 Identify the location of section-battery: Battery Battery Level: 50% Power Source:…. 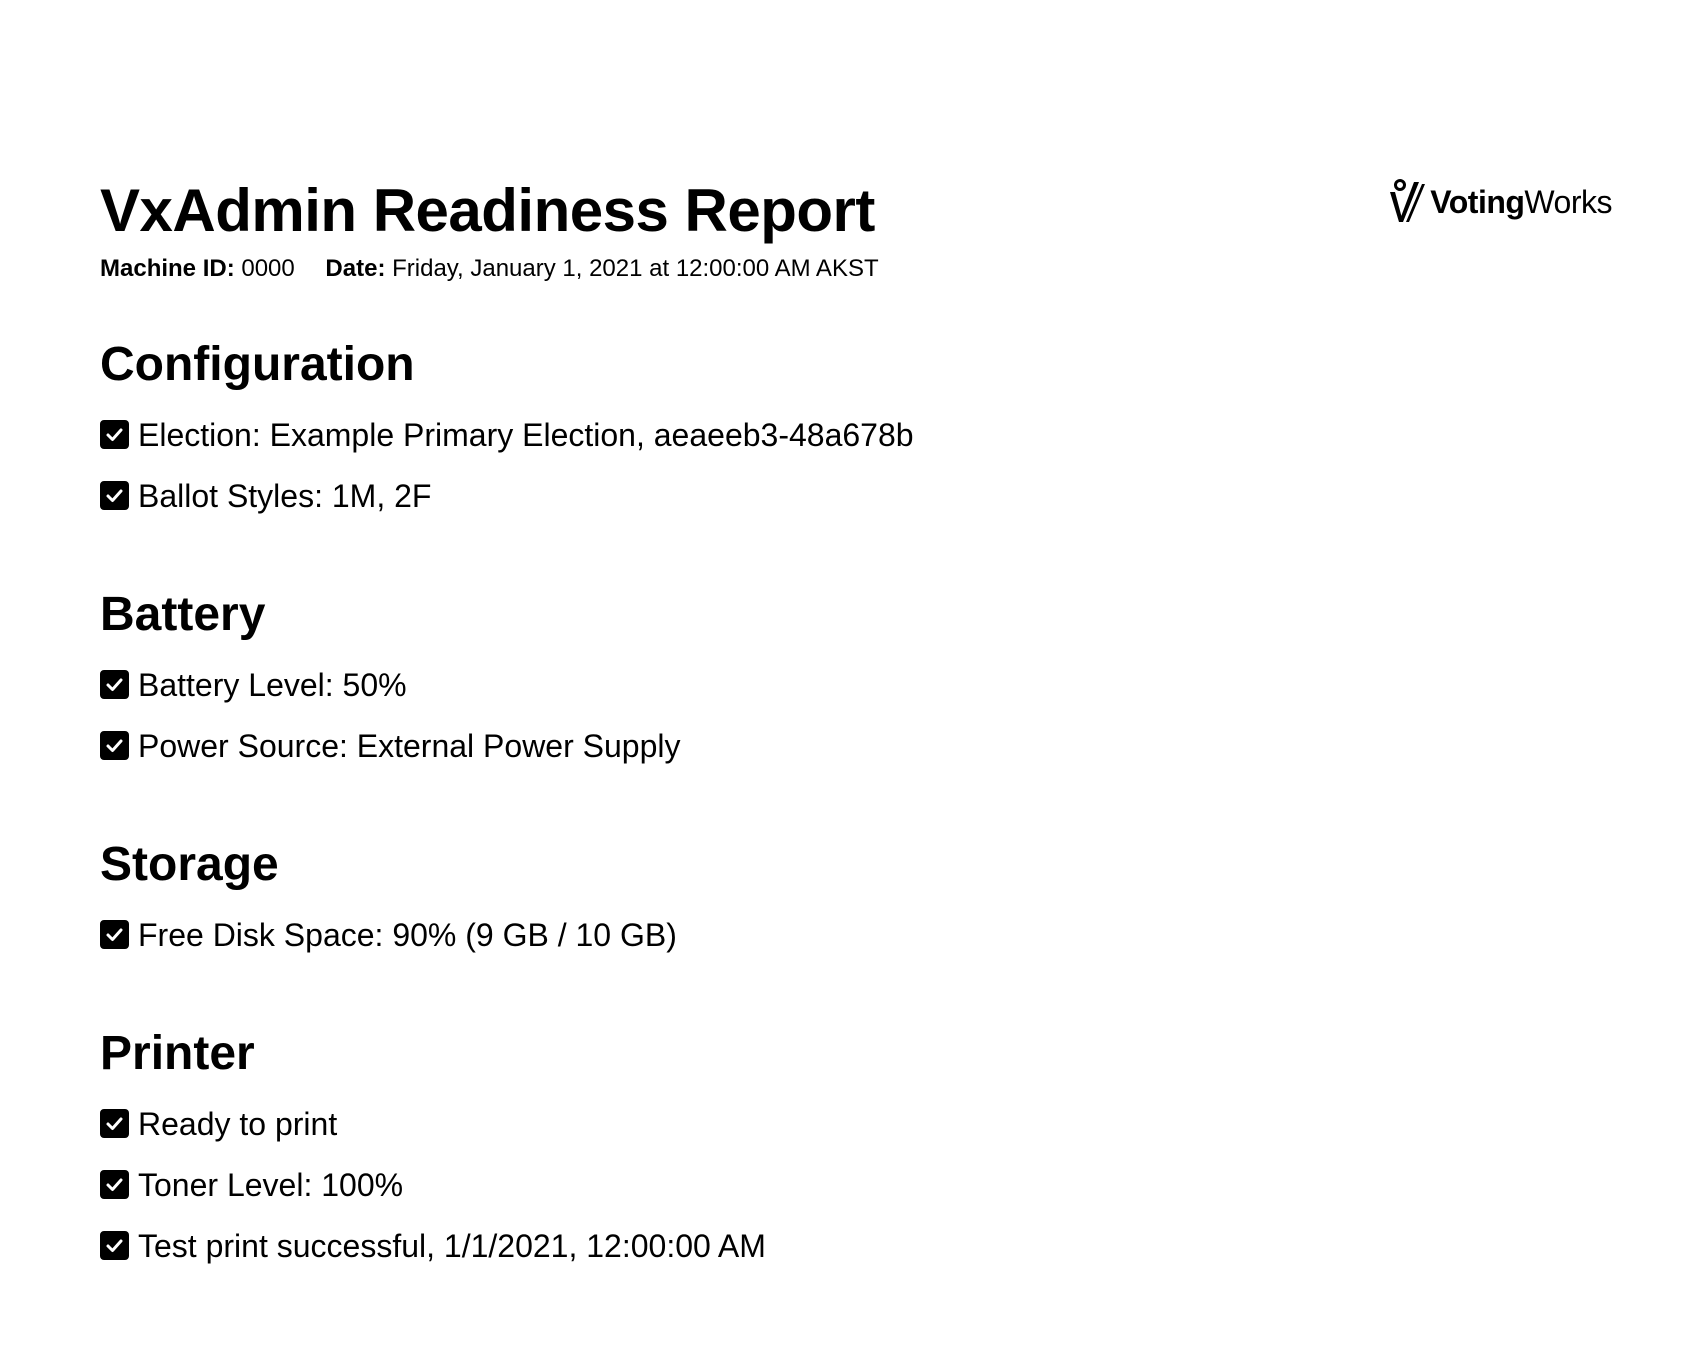
(800, 681).